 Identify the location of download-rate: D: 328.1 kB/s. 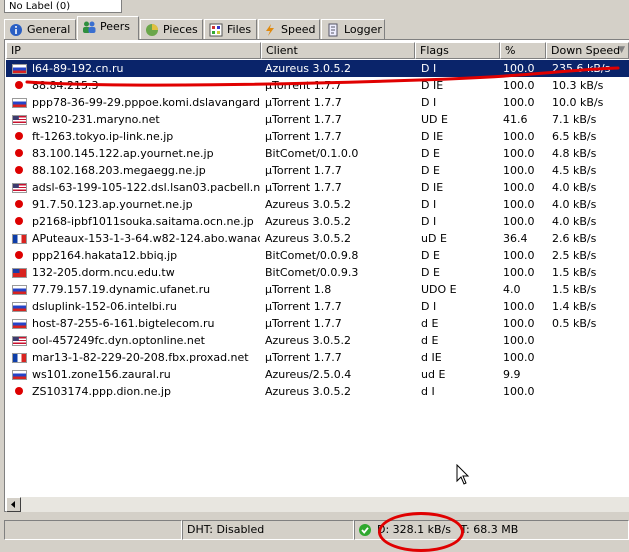
(414, 529).